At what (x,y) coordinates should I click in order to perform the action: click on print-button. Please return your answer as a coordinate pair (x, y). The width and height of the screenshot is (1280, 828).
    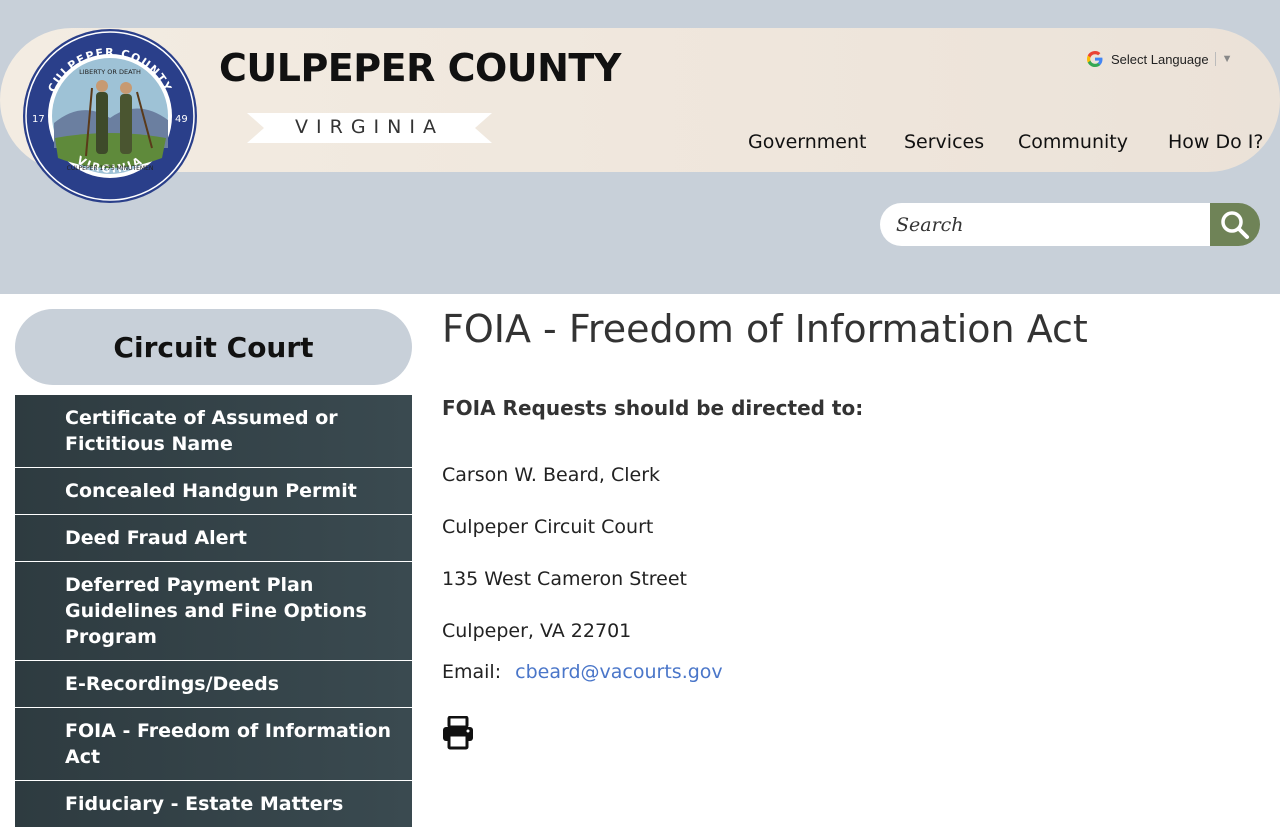
    Looking at the image, I should click on (458, 732).